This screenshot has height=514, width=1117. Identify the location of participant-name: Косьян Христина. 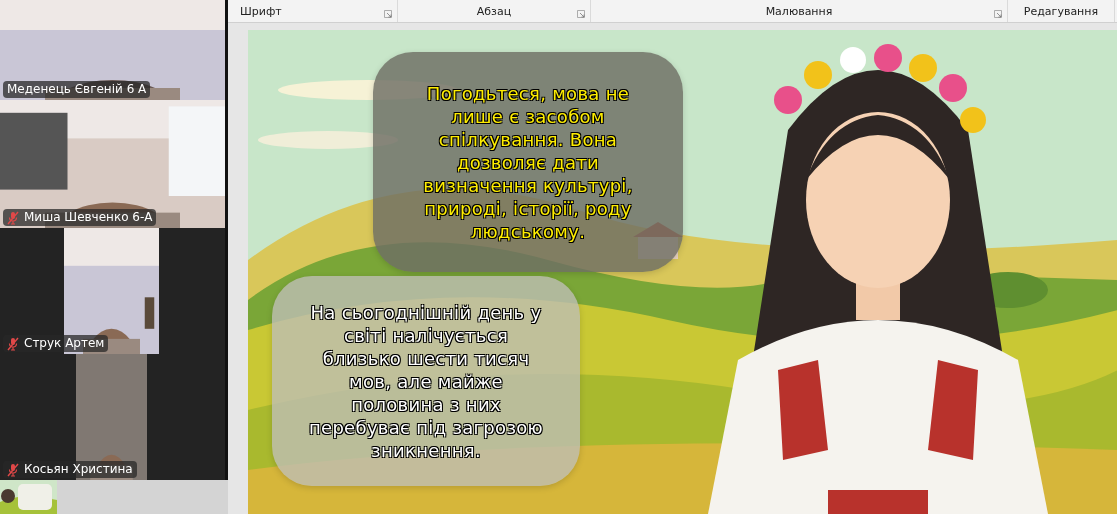
(78, 469).